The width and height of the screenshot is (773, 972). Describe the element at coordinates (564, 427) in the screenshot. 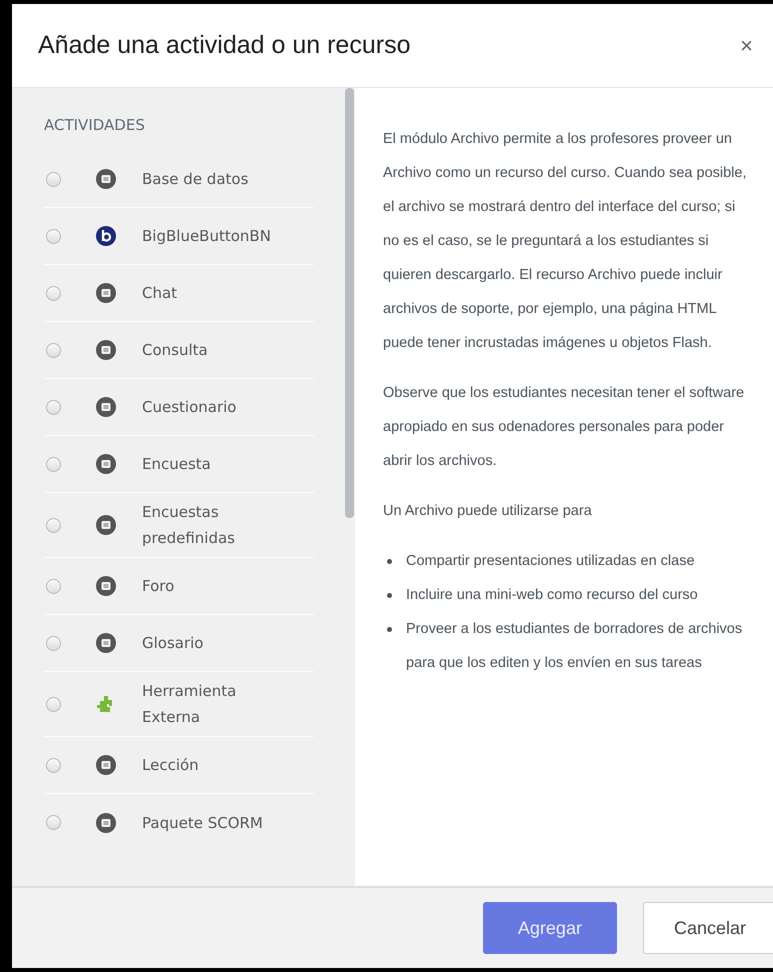

I see `description-paragraph: Observe que los estudiantes necesitan tener el software apropiado en sus odenadores personales para poder abrir los archivos.` at that location.